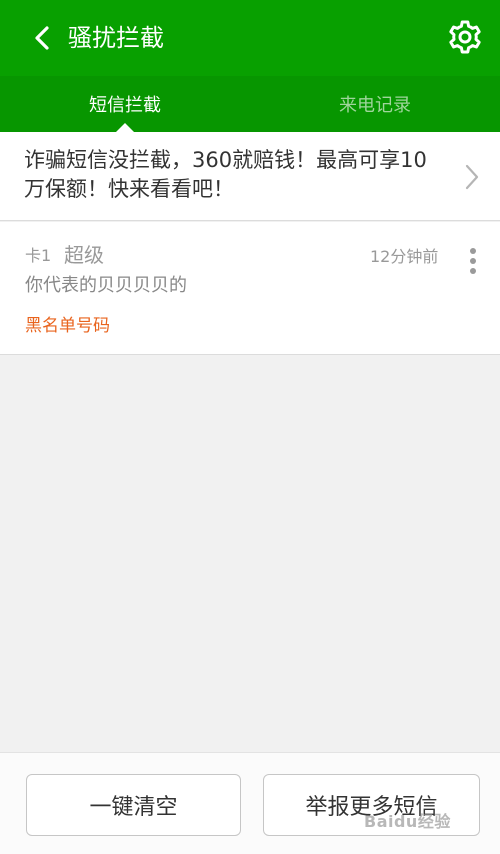 The image size is (500, 854). What do you see at coordinates (67, 326) in the screenshot?
I see `blacklist-tag: 黑名单号码` at bounding box center [67, 326].